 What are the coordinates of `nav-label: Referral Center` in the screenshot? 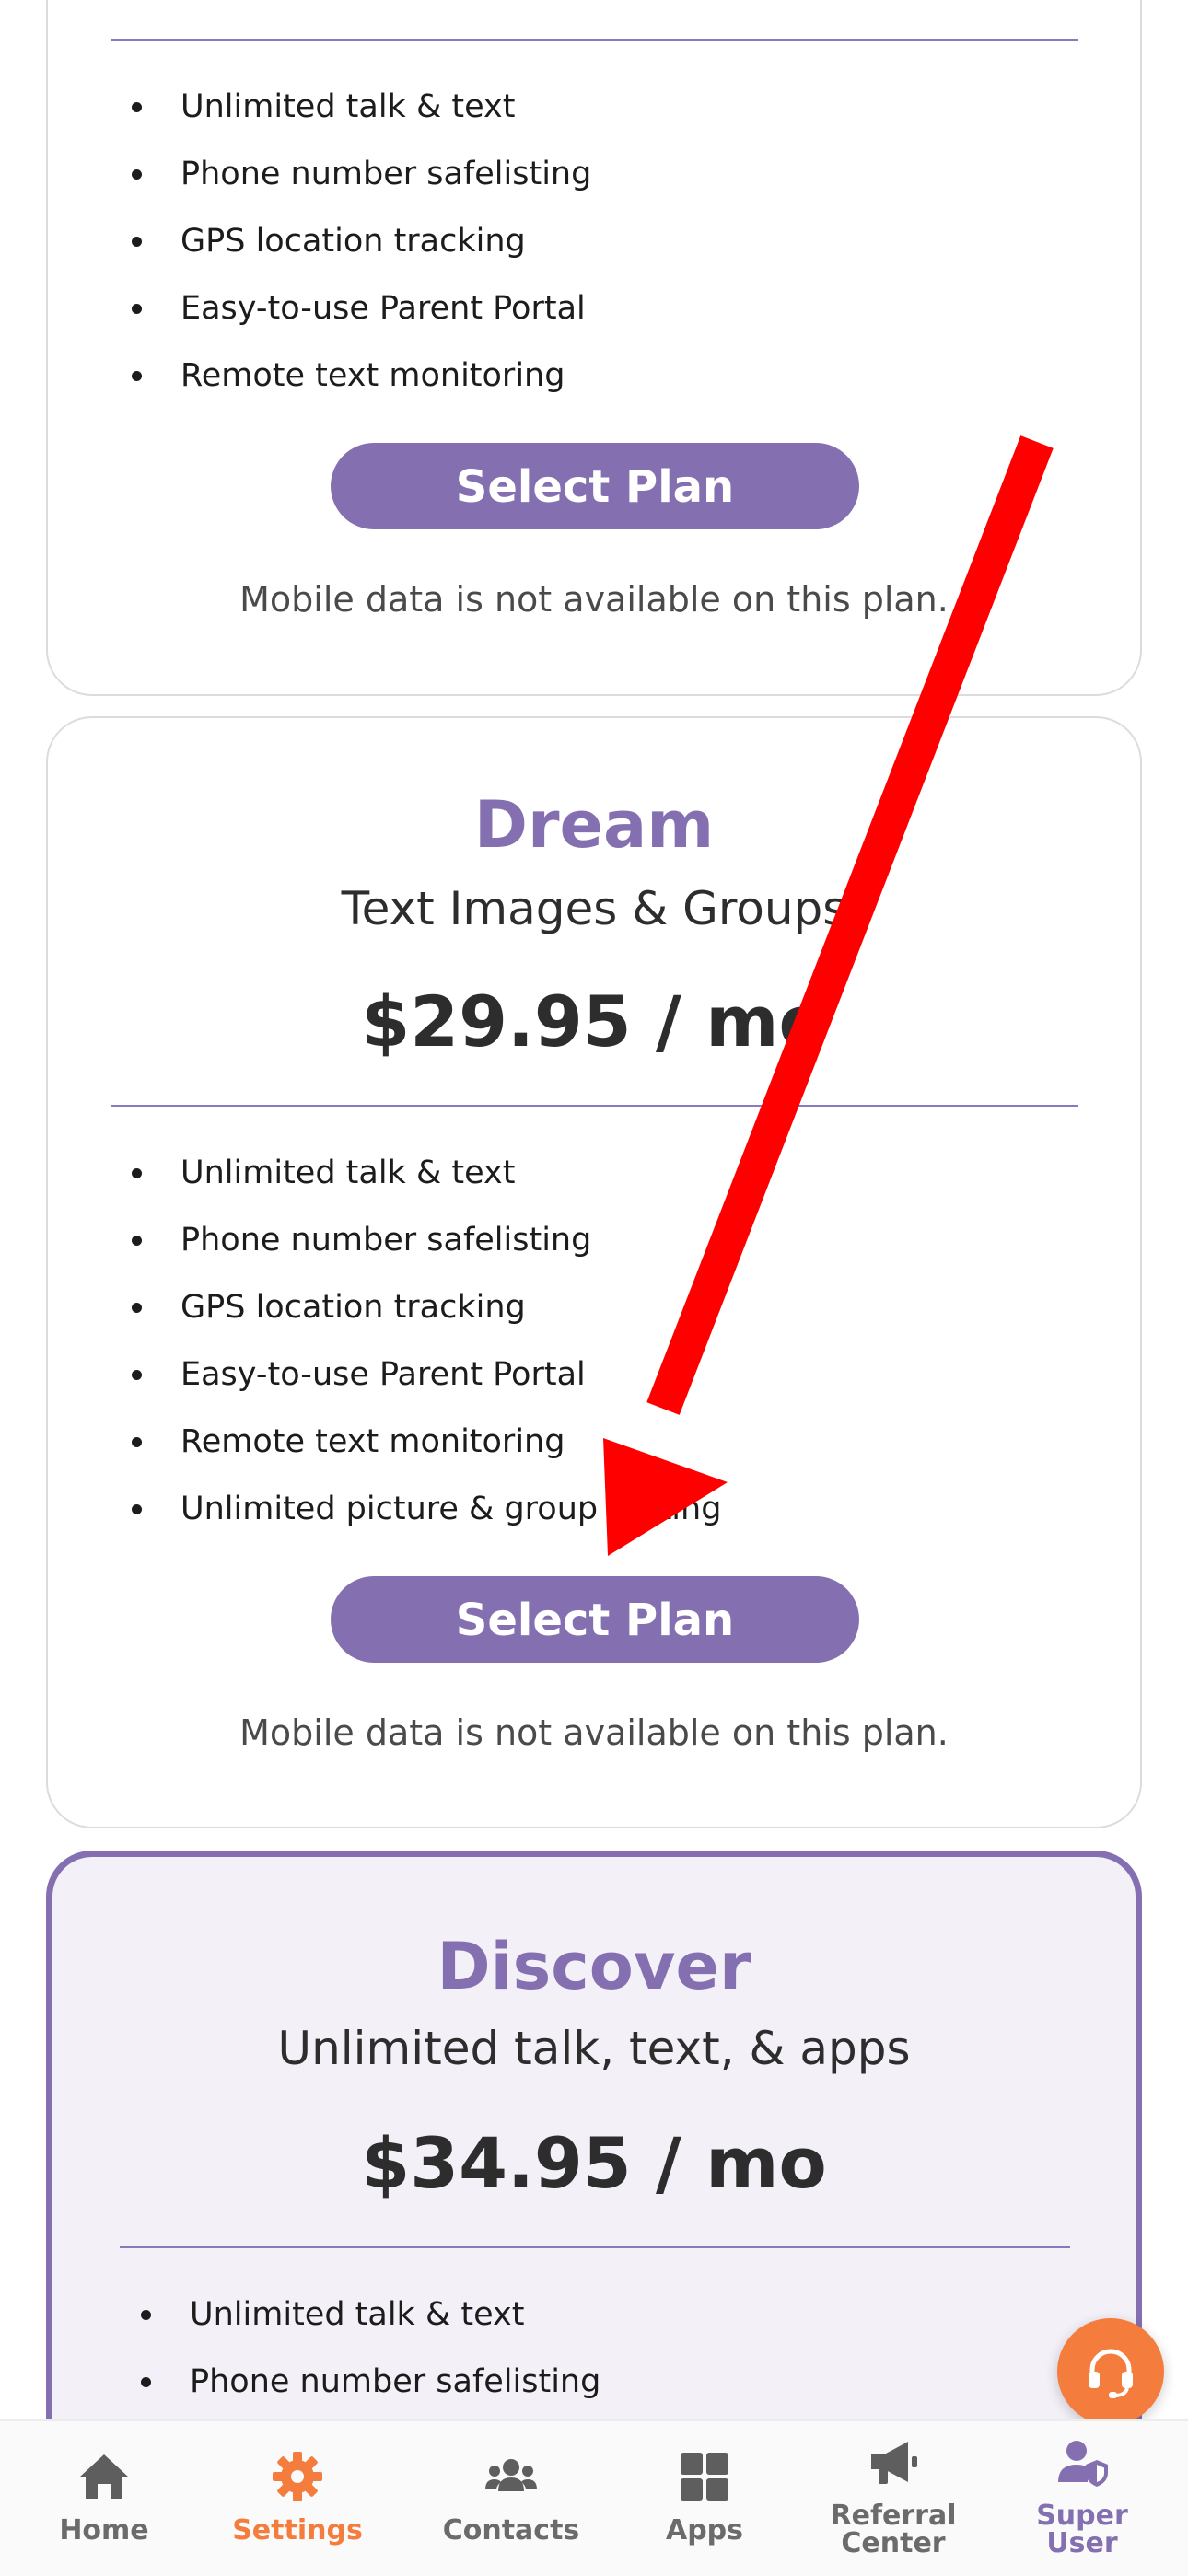 It's located at (893, 2529).